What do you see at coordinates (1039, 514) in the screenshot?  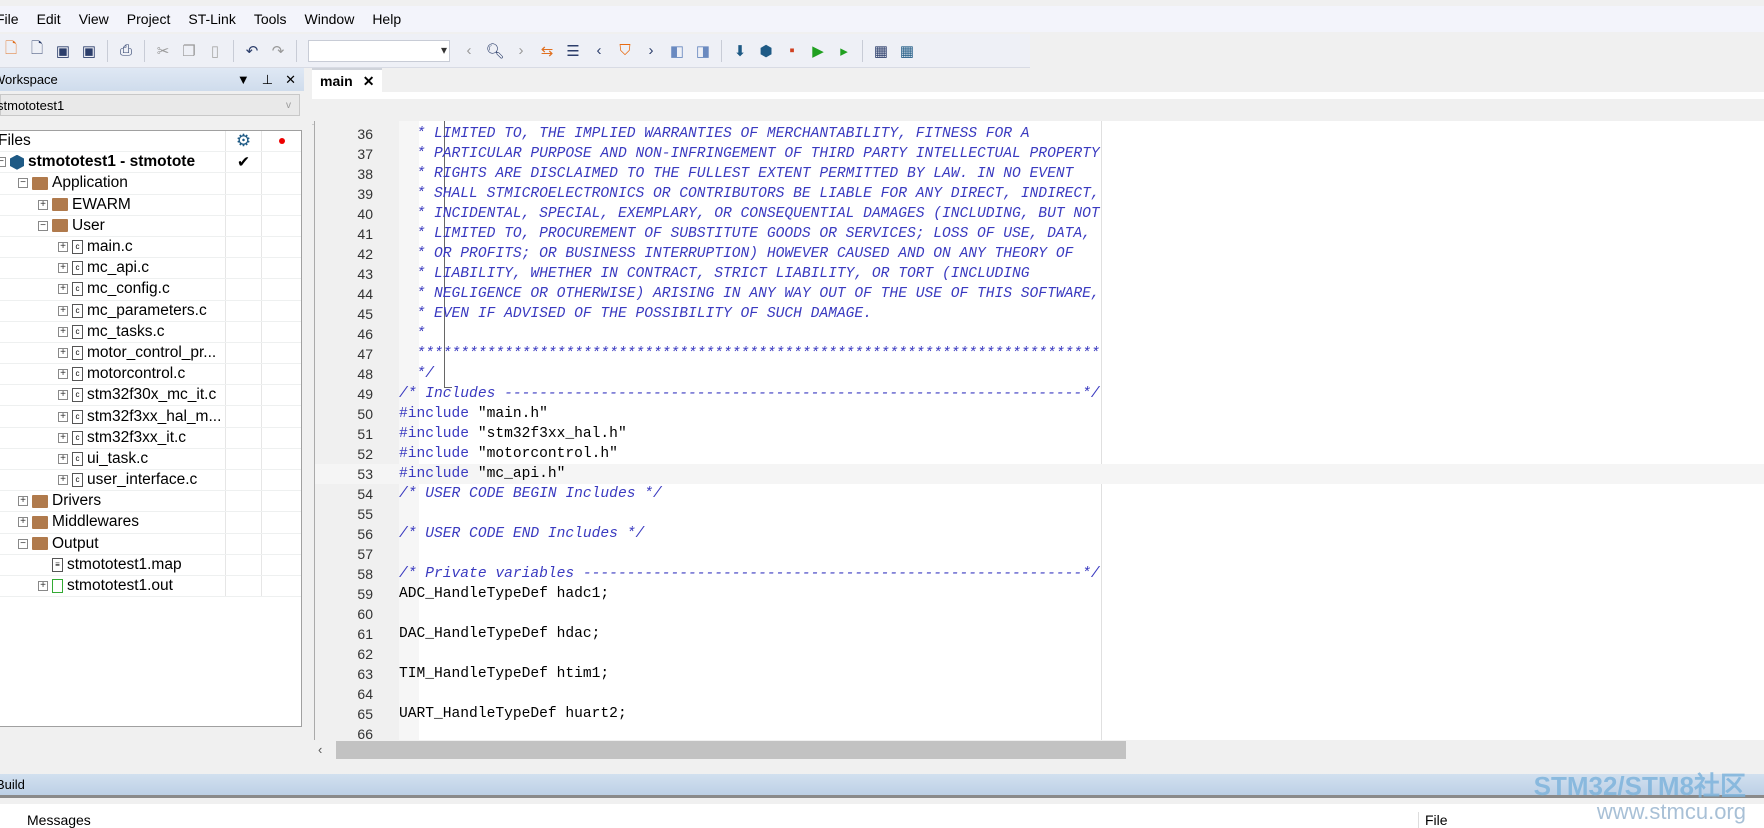 I see `code-line: 55` at bounding box center [1039, 514].